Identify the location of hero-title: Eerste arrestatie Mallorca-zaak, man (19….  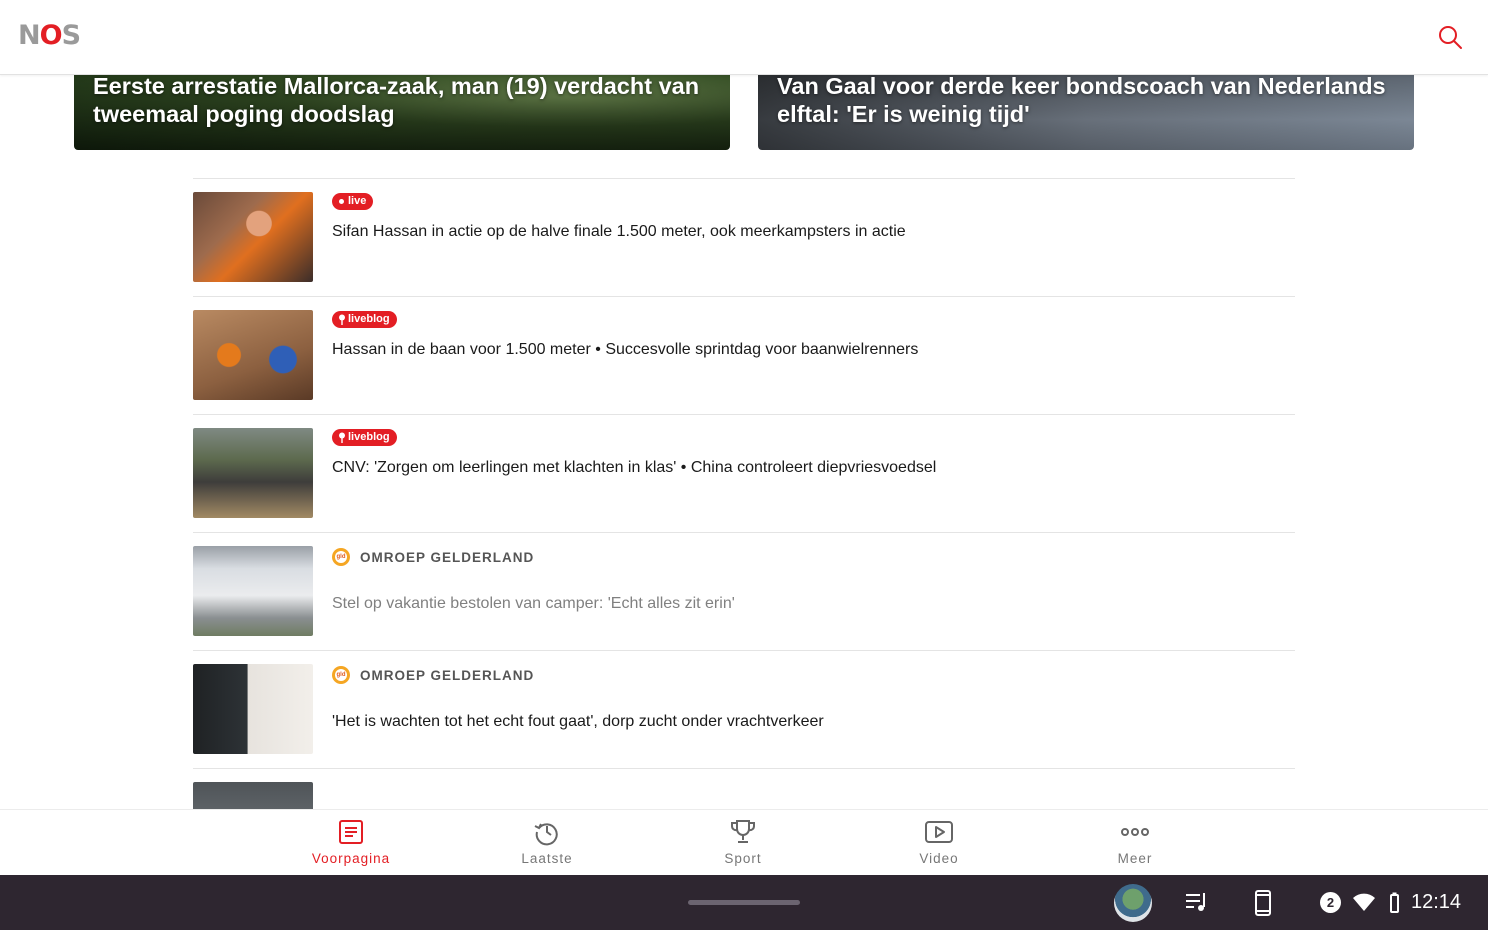
(396, 100).